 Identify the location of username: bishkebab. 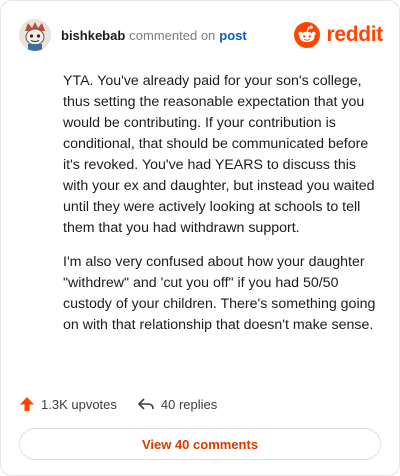
(93, 35).